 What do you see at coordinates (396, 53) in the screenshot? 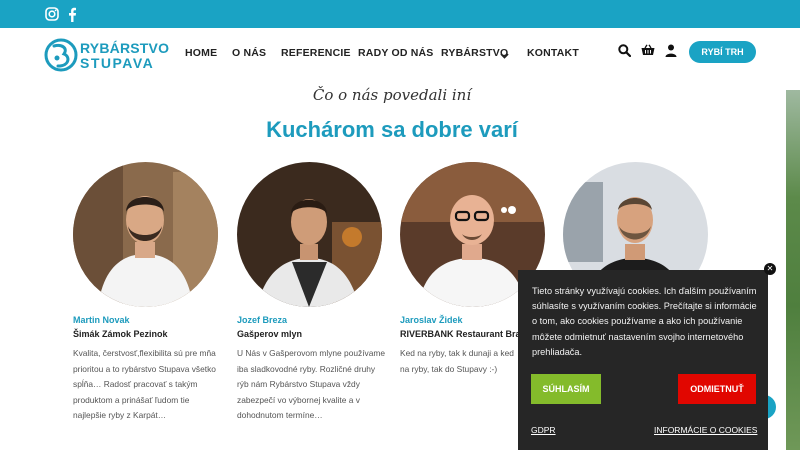
I see `menu-item-rady-od-nas: RADY OD NÁS` at bounding box center [396, 53].